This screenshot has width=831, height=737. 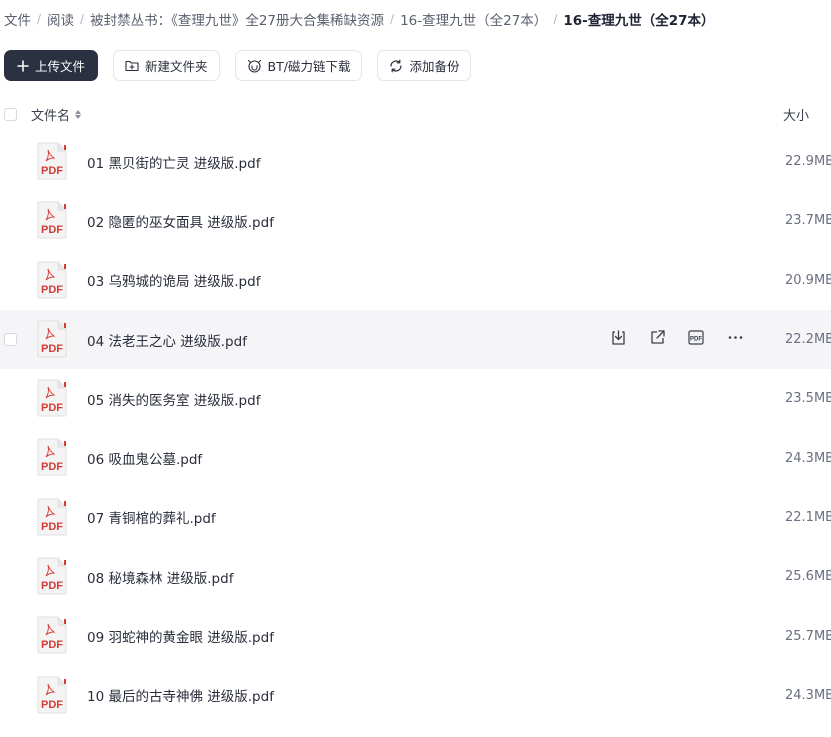 What do you see at coordinates (23, 65) in the screenshot?
I see `plus-icon` at bounding box center [23, 65].